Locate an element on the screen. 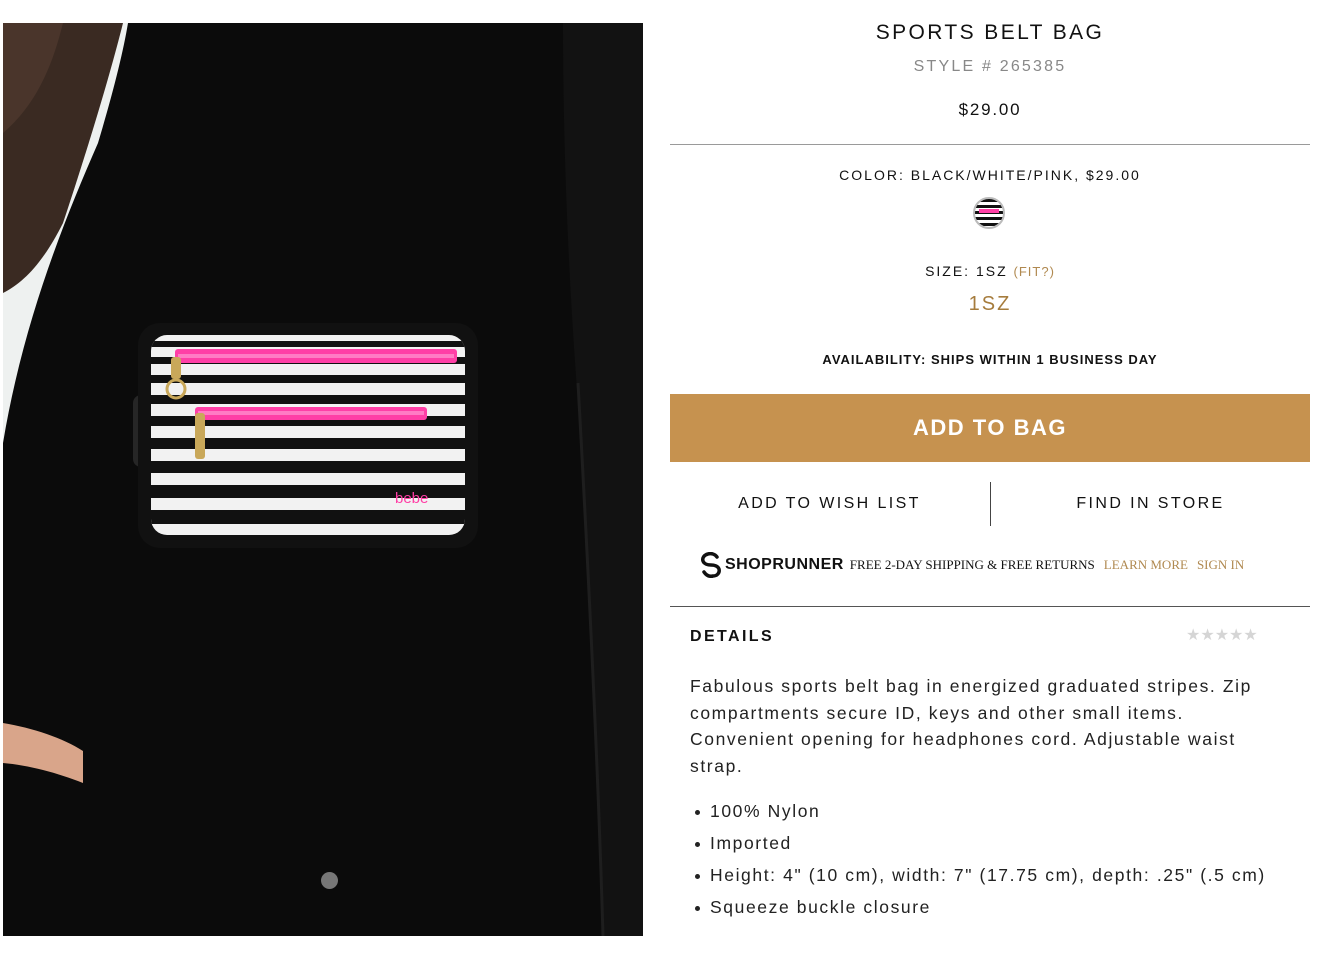 This screenshot has width=1342, height=953. shoprunner-logo-icon is located at coordinates (711, 565).